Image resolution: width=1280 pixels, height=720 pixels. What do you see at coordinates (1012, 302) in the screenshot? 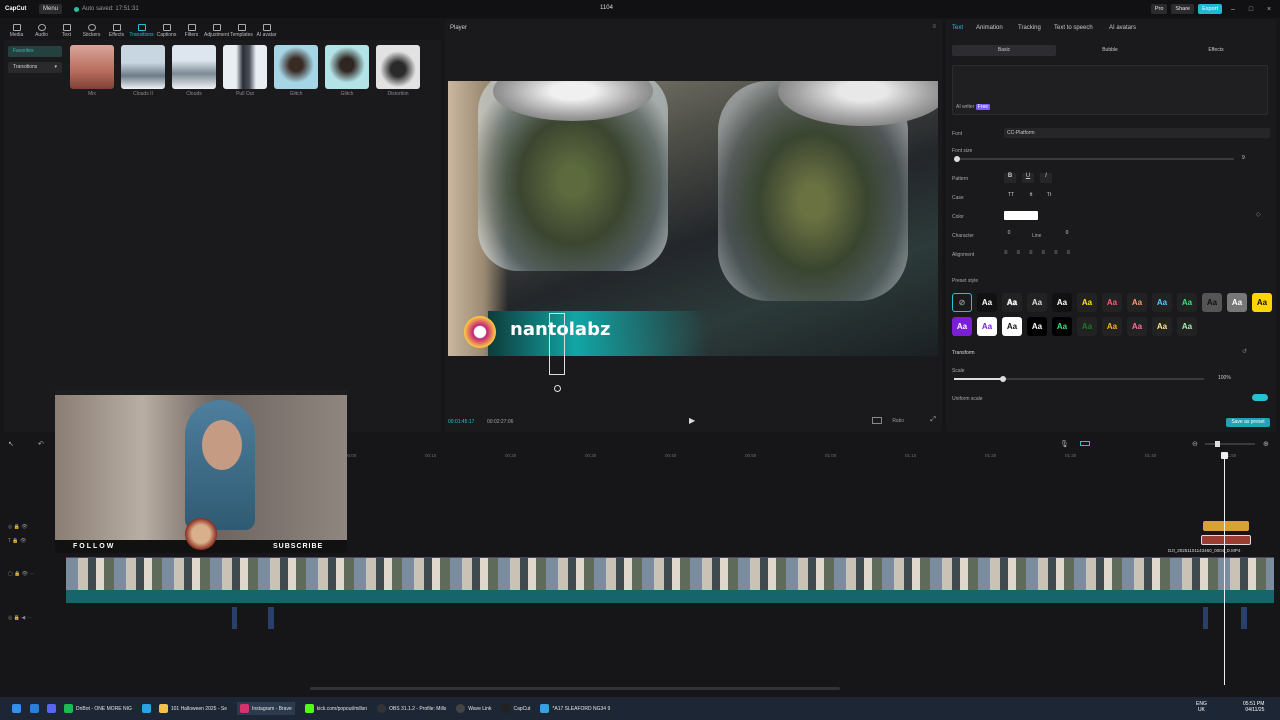
I see `preset-style-2: Aa` at bounding box center [1012, 302].